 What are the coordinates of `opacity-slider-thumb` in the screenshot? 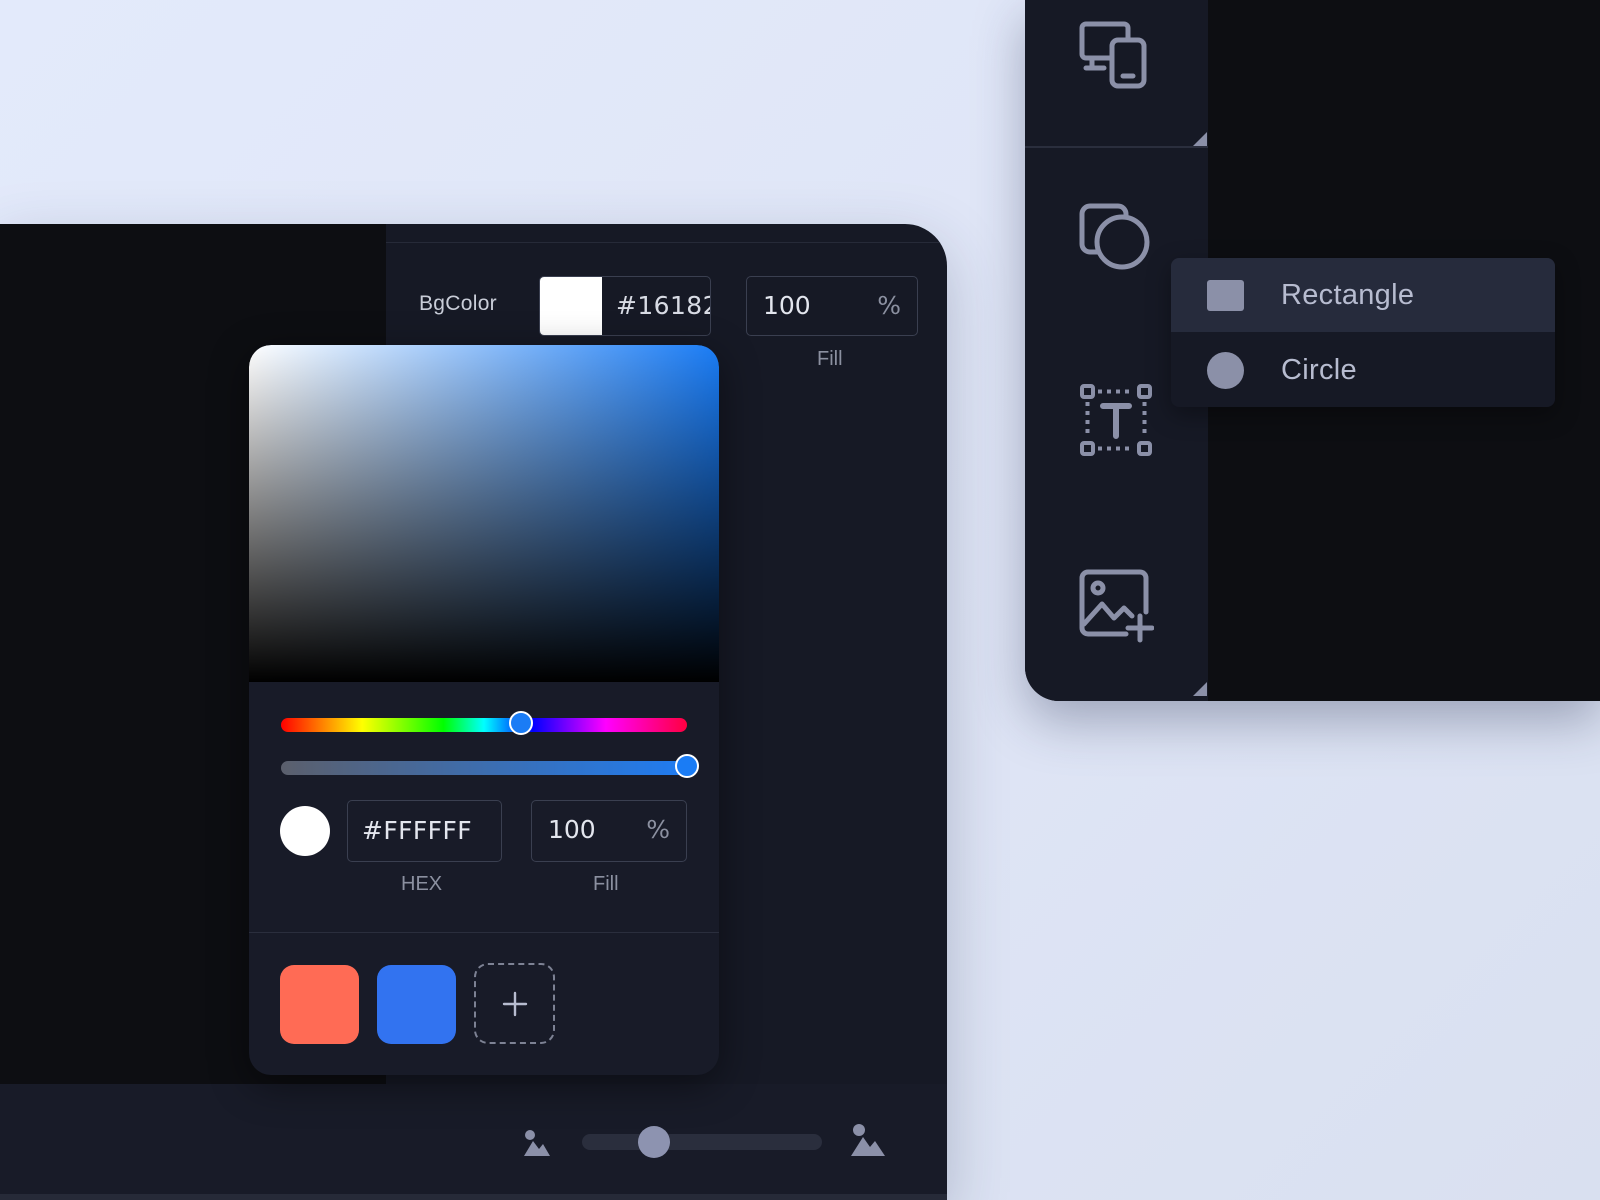 It's located at (687, 766).